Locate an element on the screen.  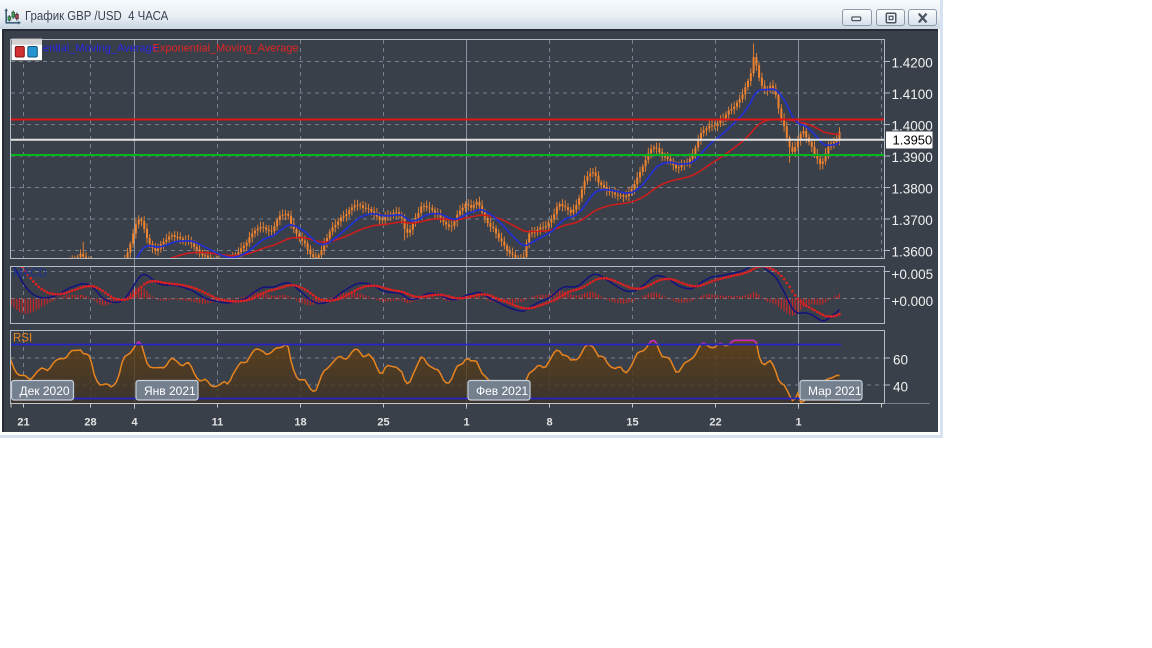
svg-text: 28 is located at coordinates (90, 423).